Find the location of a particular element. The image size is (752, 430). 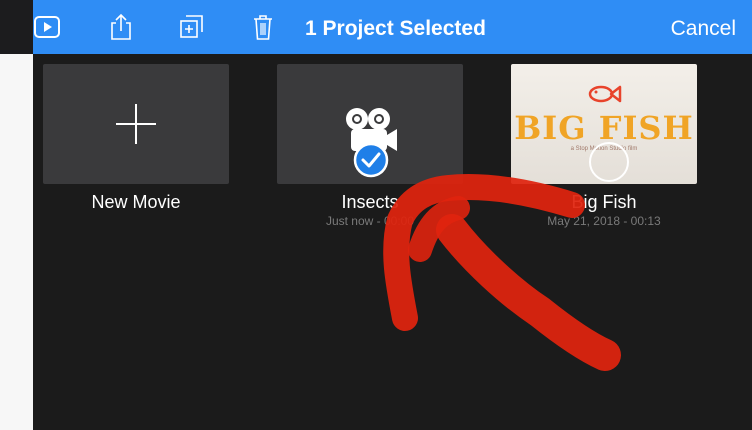

toolbar: 1 Project Selected Cancel is located at coordinates (392, 27).